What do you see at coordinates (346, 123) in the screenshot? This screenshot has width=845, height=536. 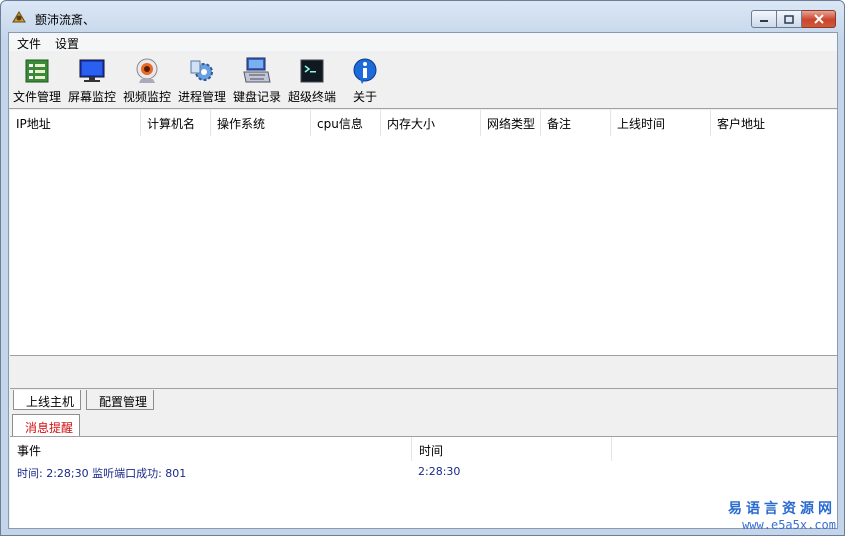 I see `column-cpu: cpu信息` at bounding box center [346, 123].